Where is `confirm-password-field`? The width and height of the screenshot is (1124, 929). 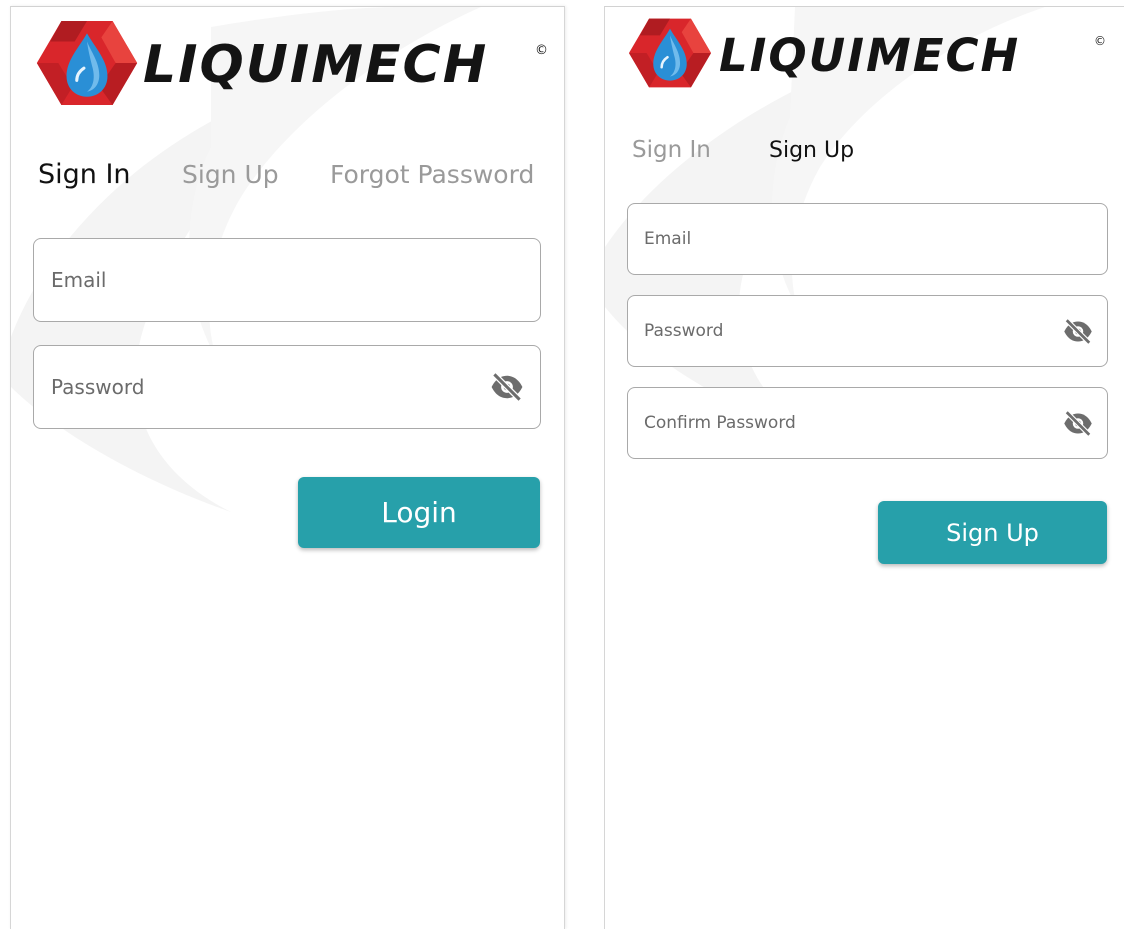 confirm-password-field is located at coordinates (867, 423).